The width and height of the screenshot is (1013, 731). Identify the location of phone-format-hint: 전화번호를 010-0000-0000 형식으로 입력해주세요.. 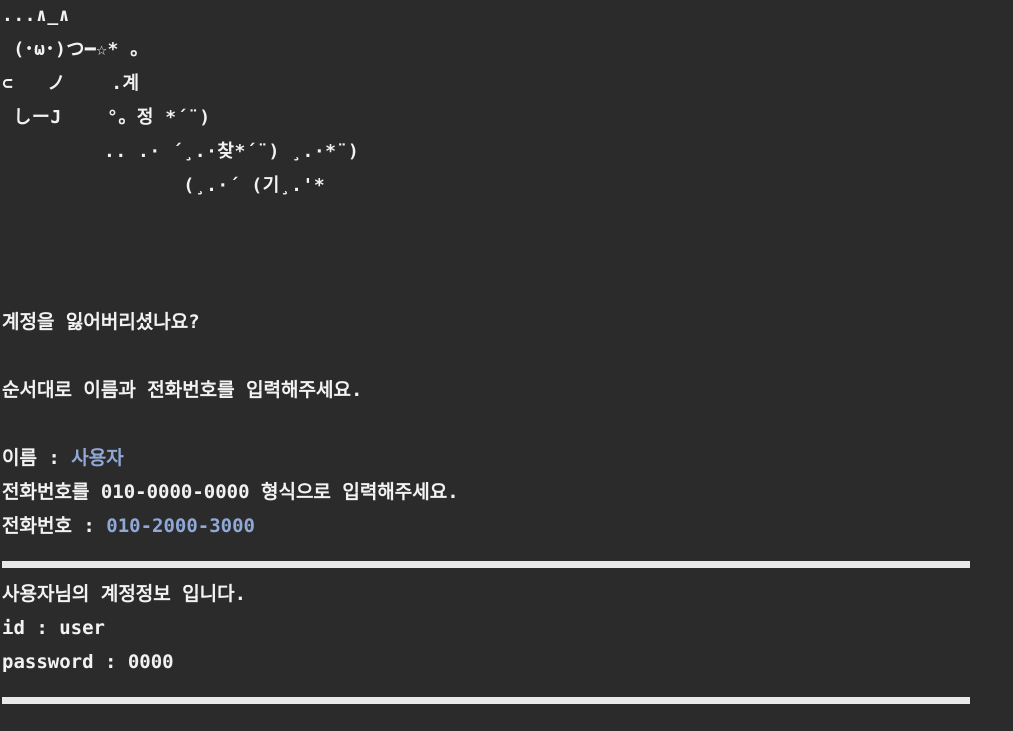
(230, 492).